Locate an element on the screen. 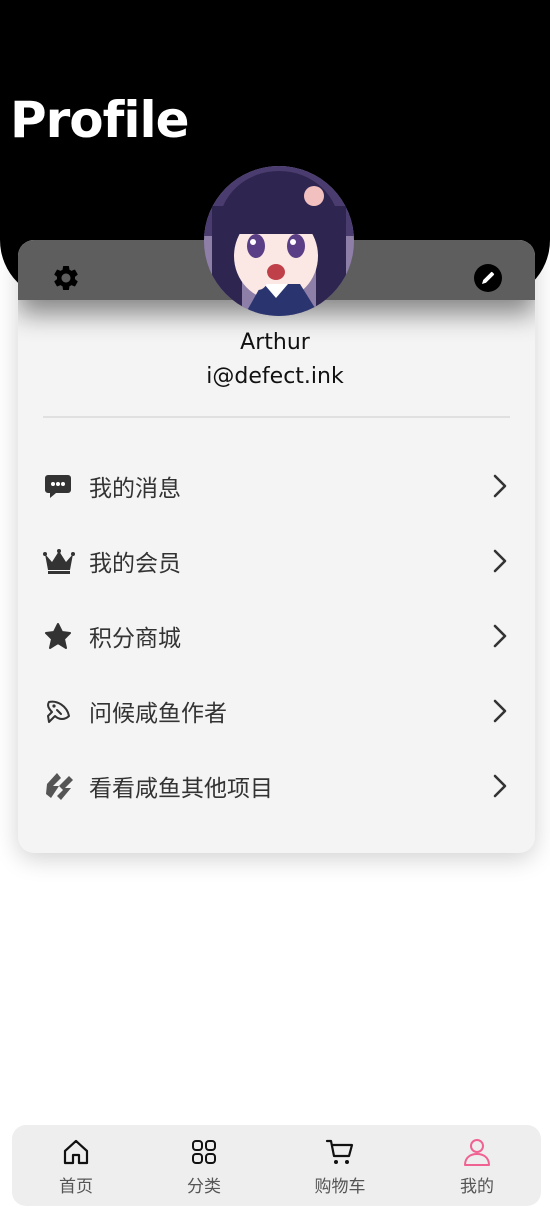  tab-profile: 我的 is located at coordinates (477, 1165).